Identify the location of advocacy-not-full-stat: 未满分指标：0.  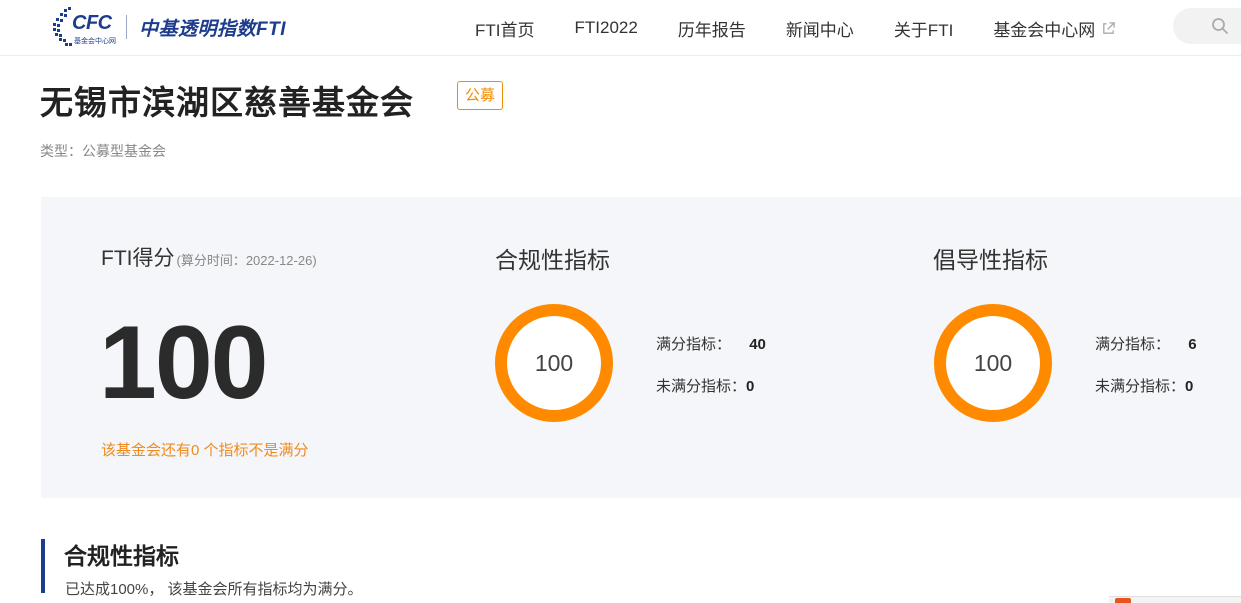
(1144, 385).